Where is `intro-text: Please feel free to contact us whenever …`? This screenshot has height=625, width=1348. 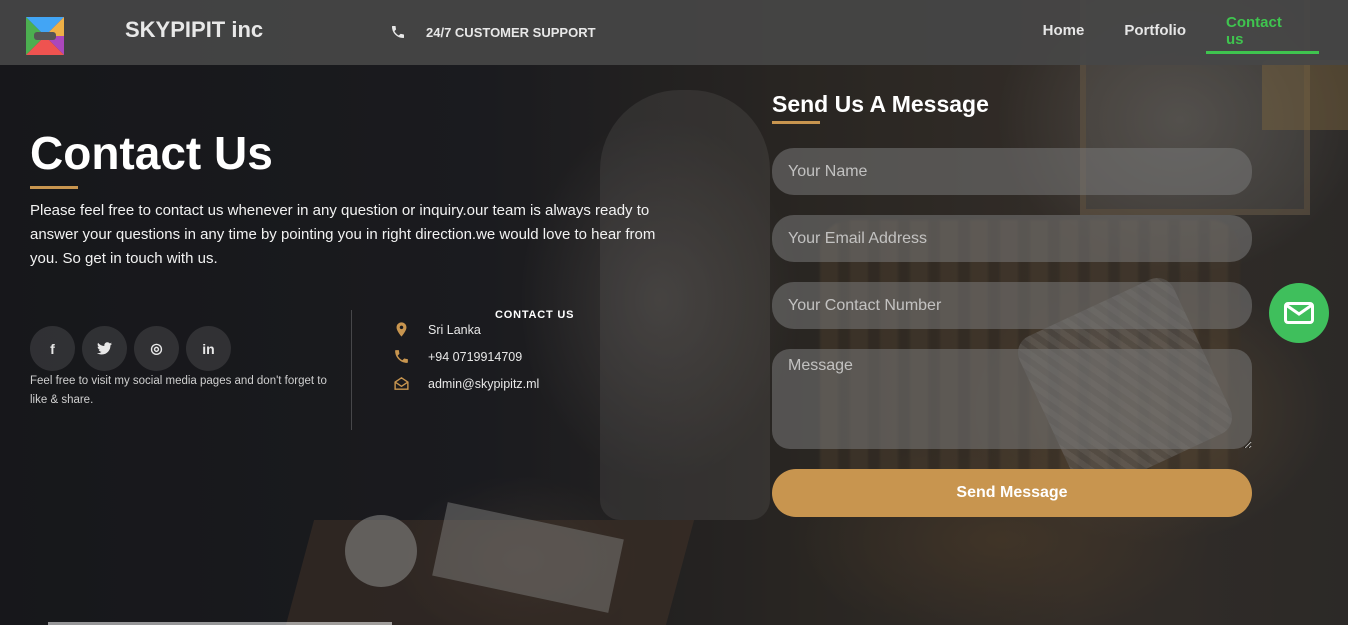
intro-text: Please feel free to contact us whenever … is located at coordinates (343, 234).